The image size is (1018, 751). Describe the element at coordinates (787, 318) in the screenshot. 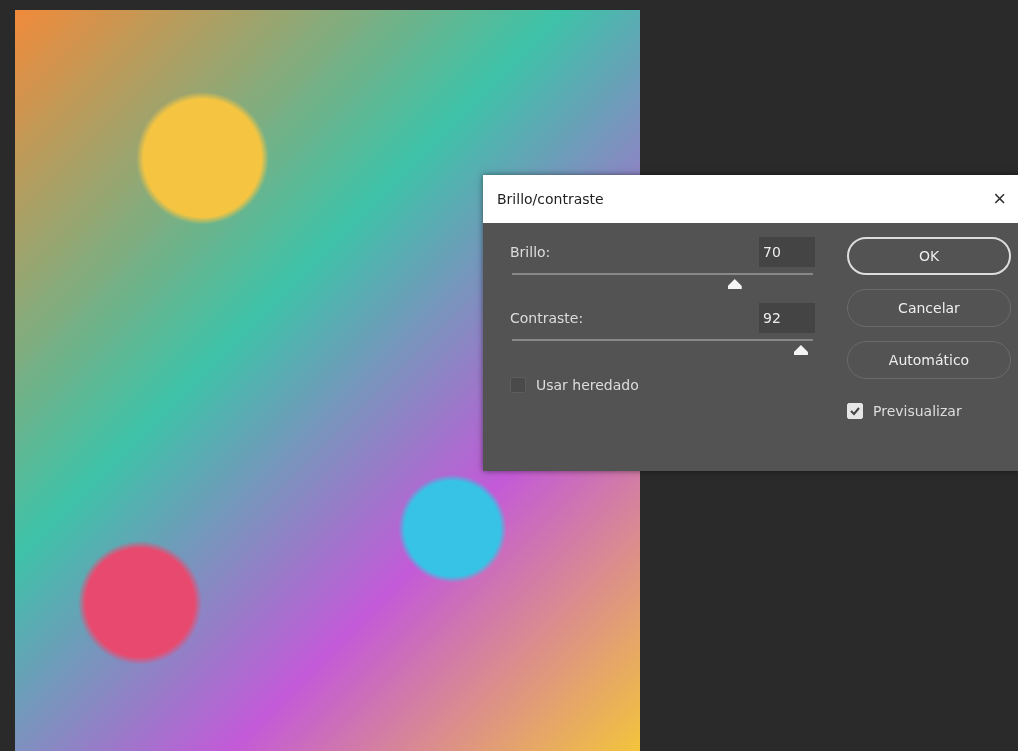

I see `value-field: 92` at that location.